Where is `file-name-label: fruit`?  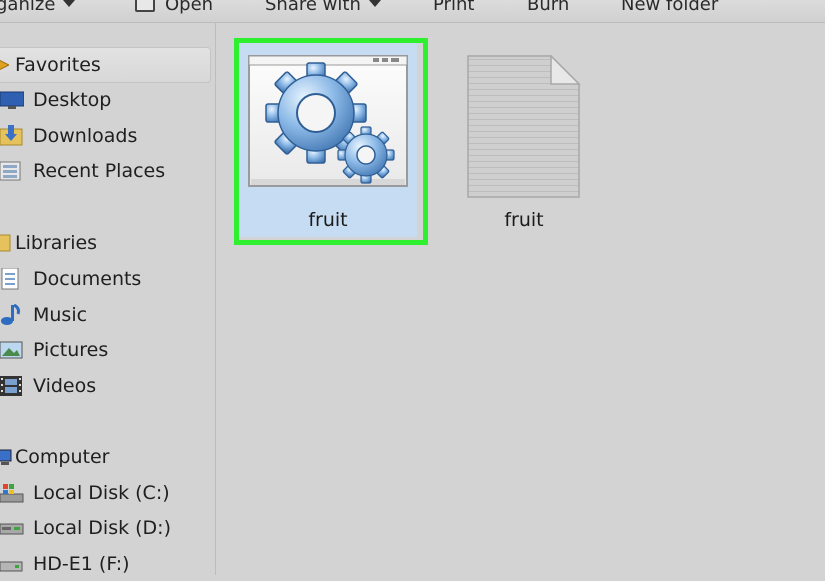 file-name-label: fruit is located at coordinates (524, 220).